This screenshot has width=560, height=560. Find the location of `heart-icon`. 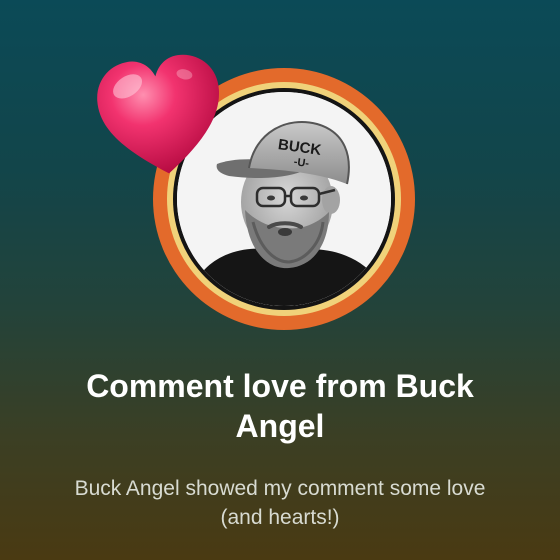

heart-icon is located at coordinates (158, 114).